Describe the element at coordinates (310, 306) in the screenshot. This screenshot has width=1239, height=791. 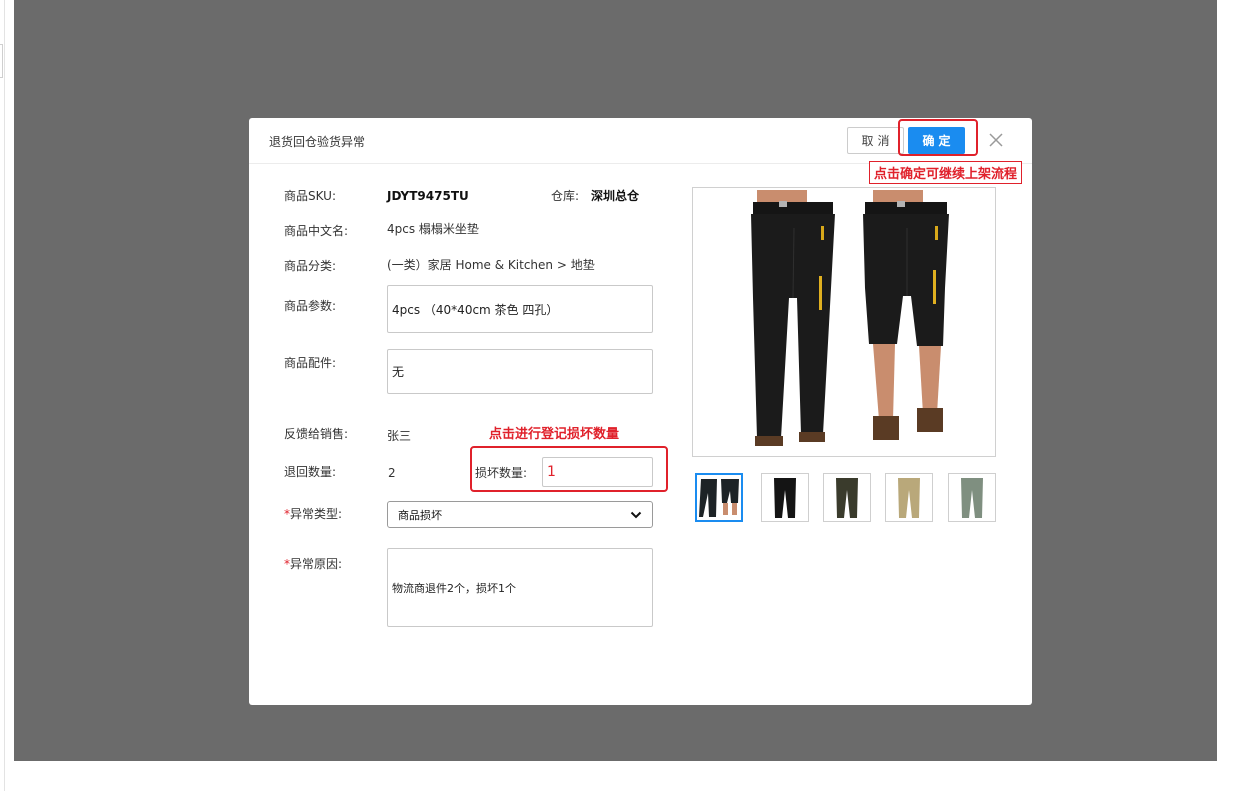
I see `params-label: 商品参数:` at that location.